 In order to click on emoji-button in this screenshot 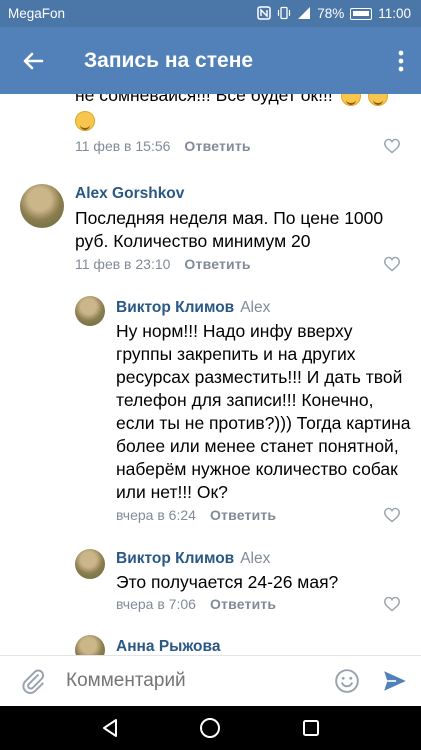, I will do `click(347, 681)`.